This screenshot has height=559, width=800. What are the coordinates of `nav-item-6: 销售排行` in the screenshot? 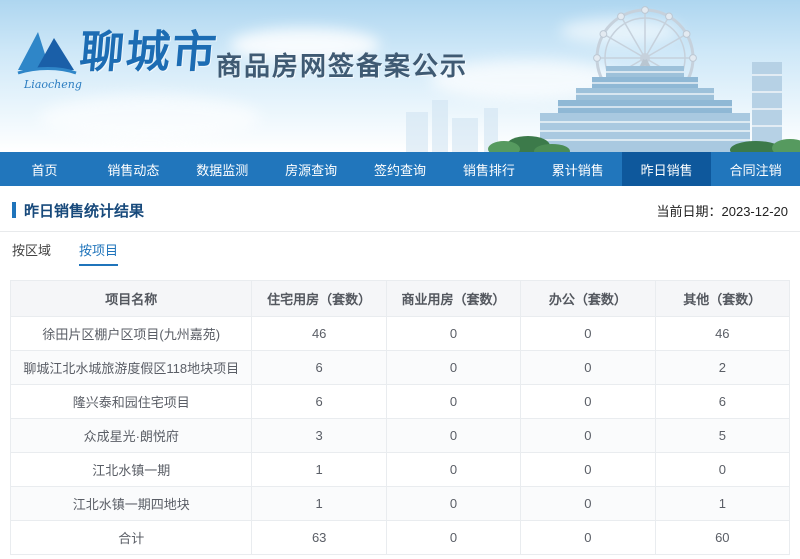 It's located at (488, 169).